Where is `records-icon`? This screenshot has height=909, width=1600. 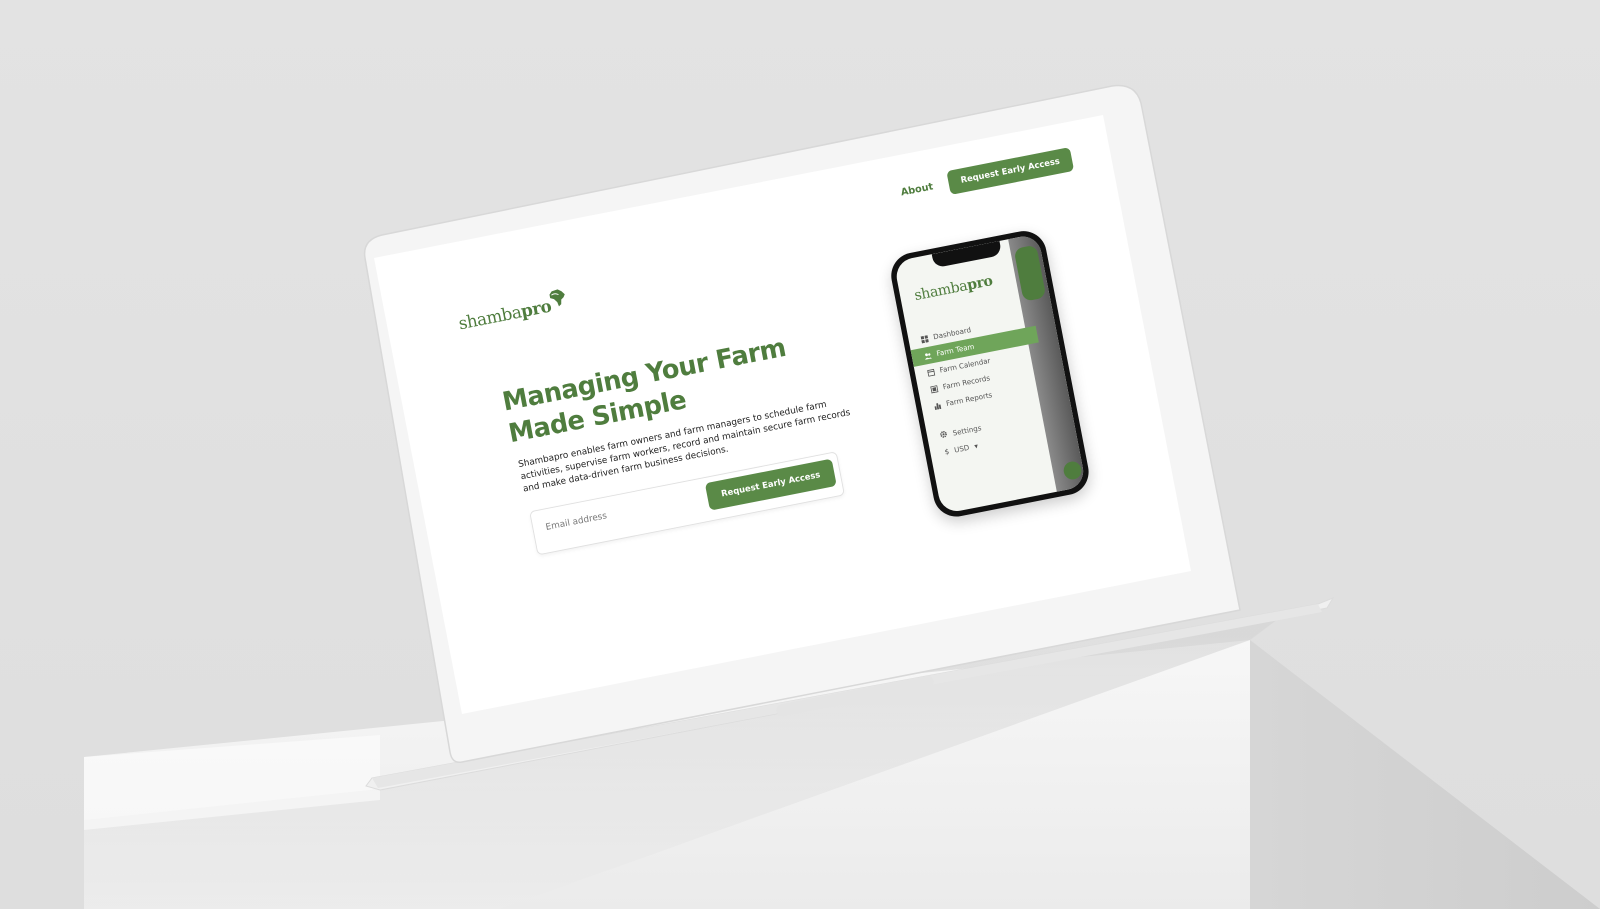 records-icon is located at coordinates (934, 389).